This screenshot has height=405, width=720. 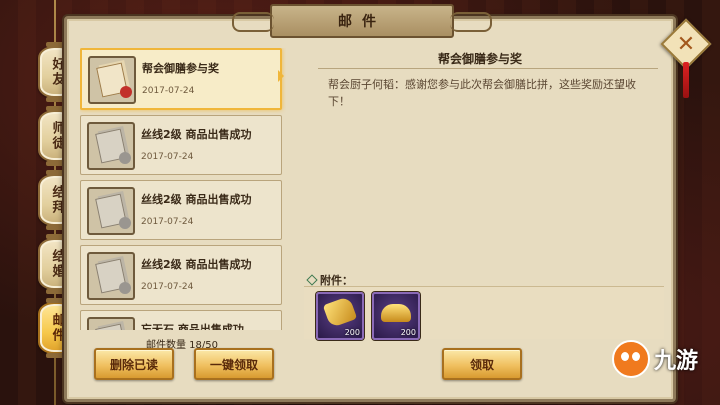 What do you see at coordinates (134, 364) in the screenshot?
I see `delete-read-button: 删除已读` at bounding box center [134, 364].